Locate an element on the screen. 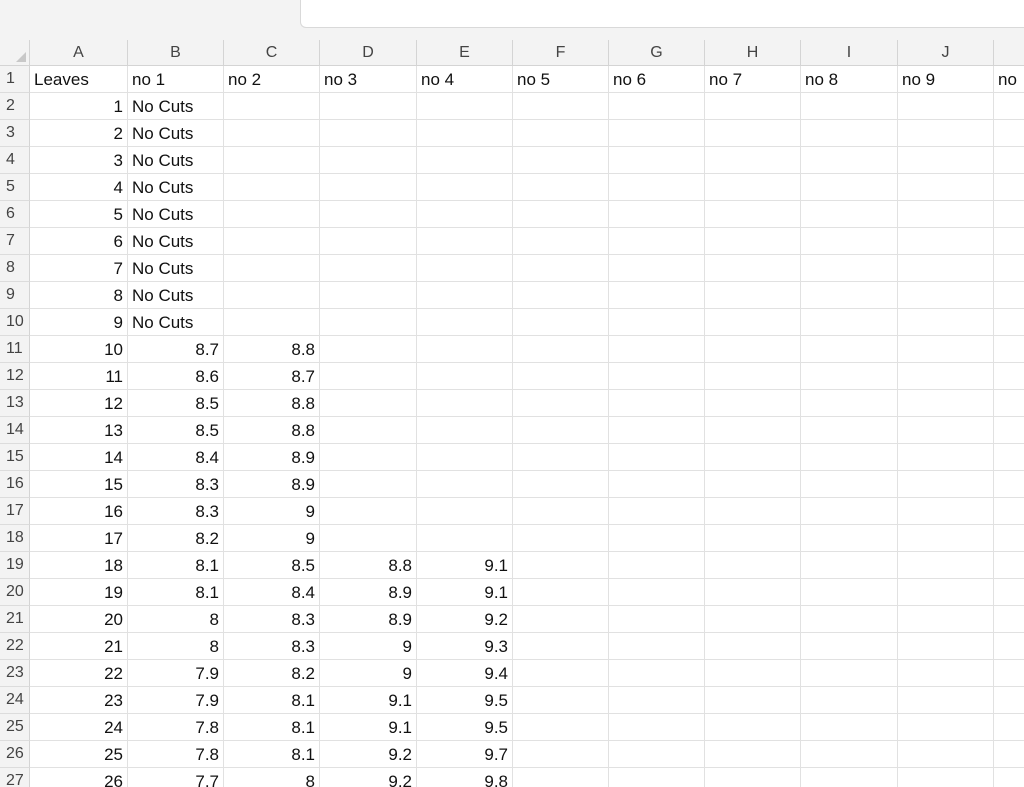 The width and height of the screenshot is (1024, 787). row-header: 10 is located at coordinates (15, 322).